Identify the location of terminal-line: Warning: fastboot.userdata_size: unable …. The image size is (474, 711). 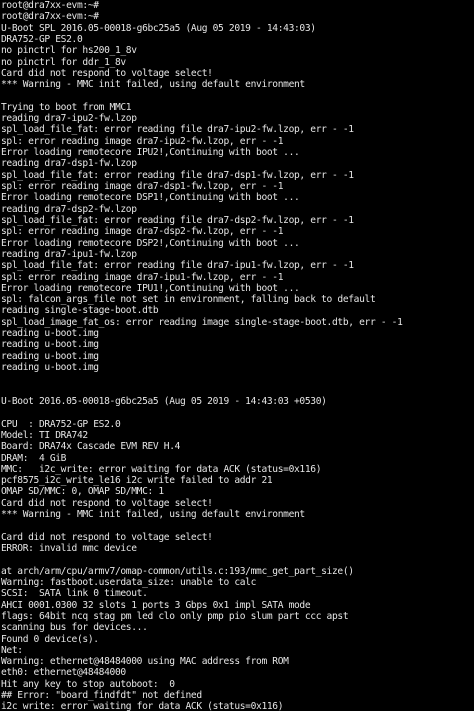
(129, 582).